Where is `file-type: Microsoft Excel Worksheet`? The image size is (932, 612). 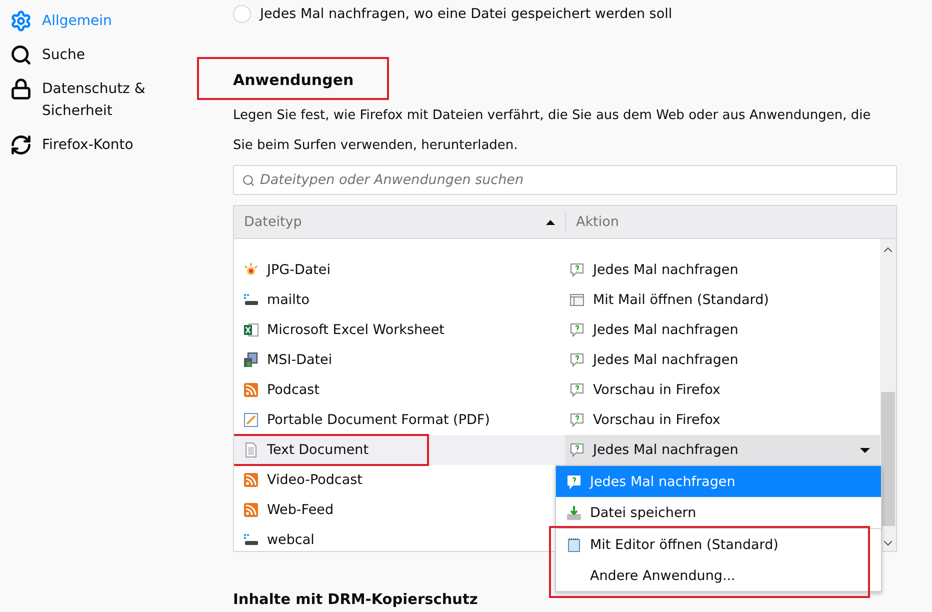
file-type: Microsoft Excel Worksheet is located at coordinates (355, 330).